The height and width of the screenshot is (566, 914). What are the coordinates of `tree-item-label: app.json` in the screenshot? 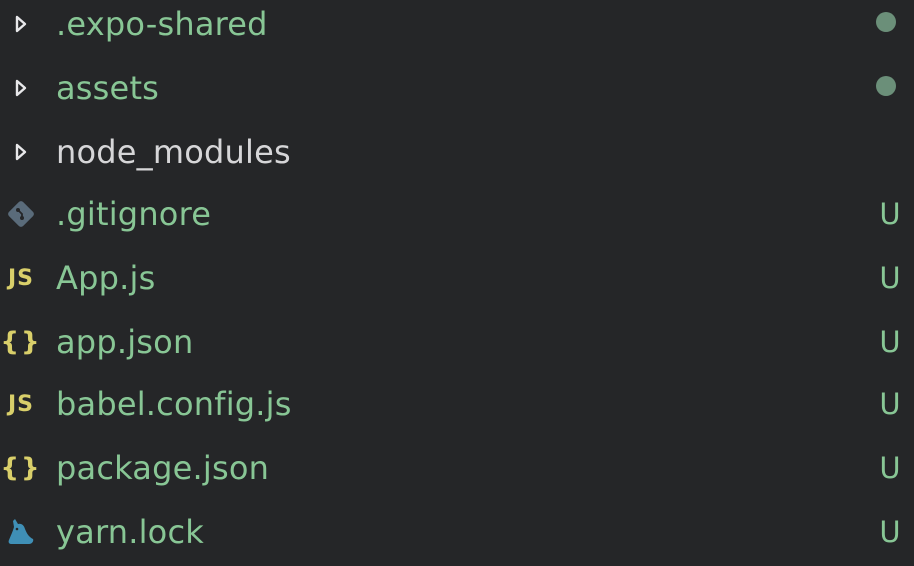 It's located at (125, 342).